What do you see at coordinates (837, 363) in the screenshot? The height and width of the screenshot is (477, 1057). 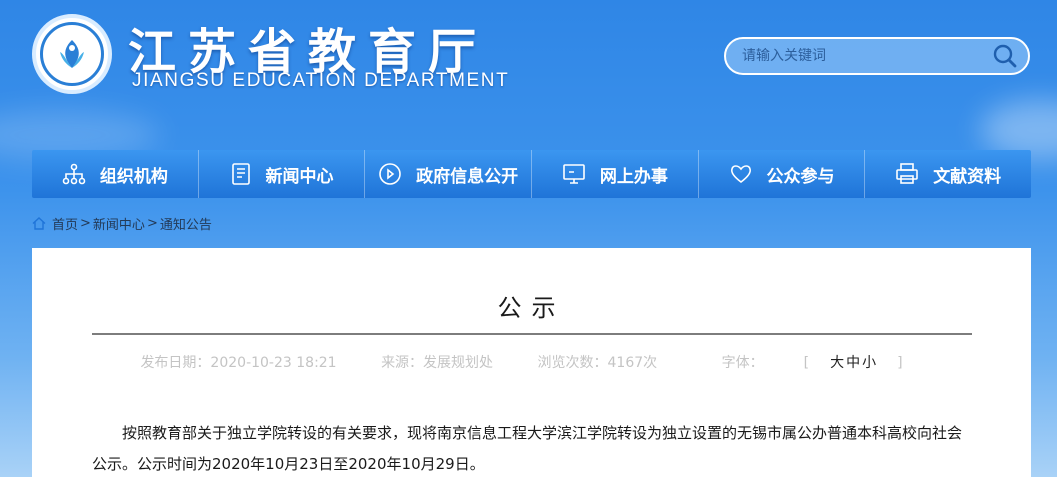 I see `font-large-button: 大` at bounding box center [837, 363].